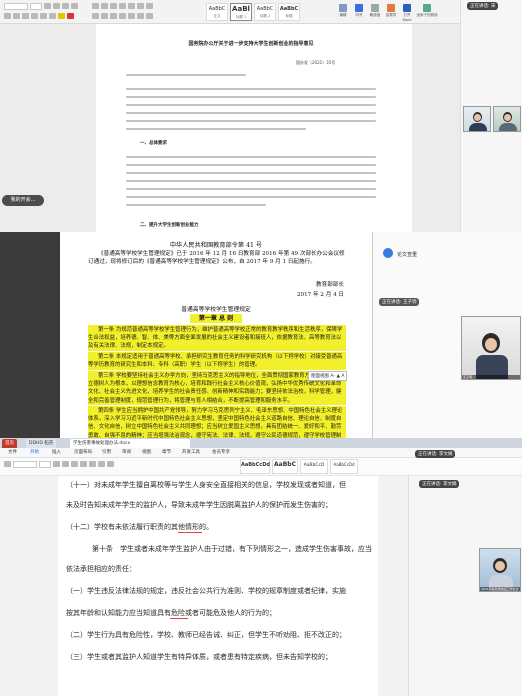  What do you see at coordinates (191, 453) in the screenshot?
I see `menu-developer: 开发工具` at bounding box center [191, 453].